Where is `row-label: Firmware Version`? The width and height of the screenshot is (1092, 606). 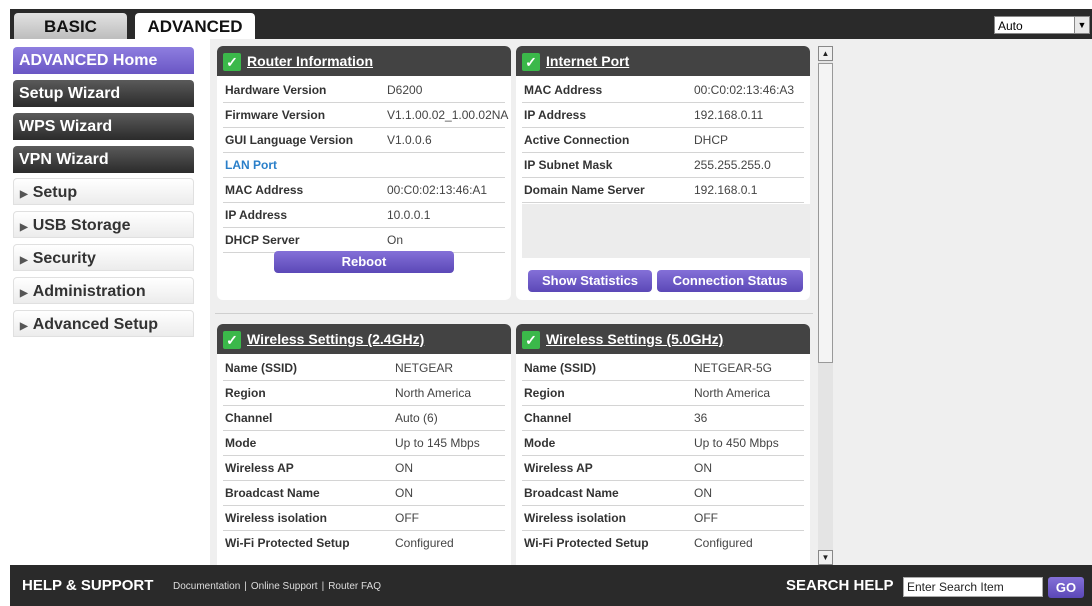 row-label: Firmware Version is located at coordinates (275, 115).